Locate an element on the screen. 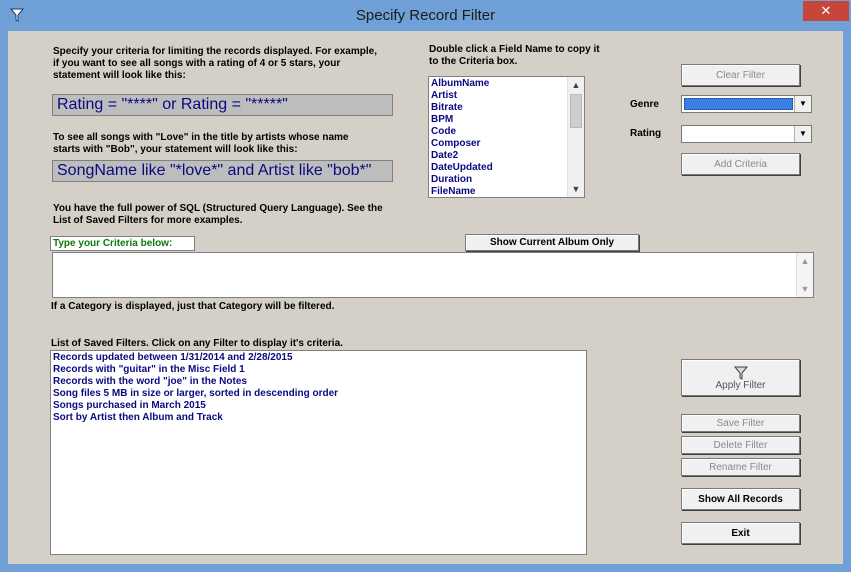 This screenshot has width=851, height=572. filter-icon is located at coordinates (740, 373).